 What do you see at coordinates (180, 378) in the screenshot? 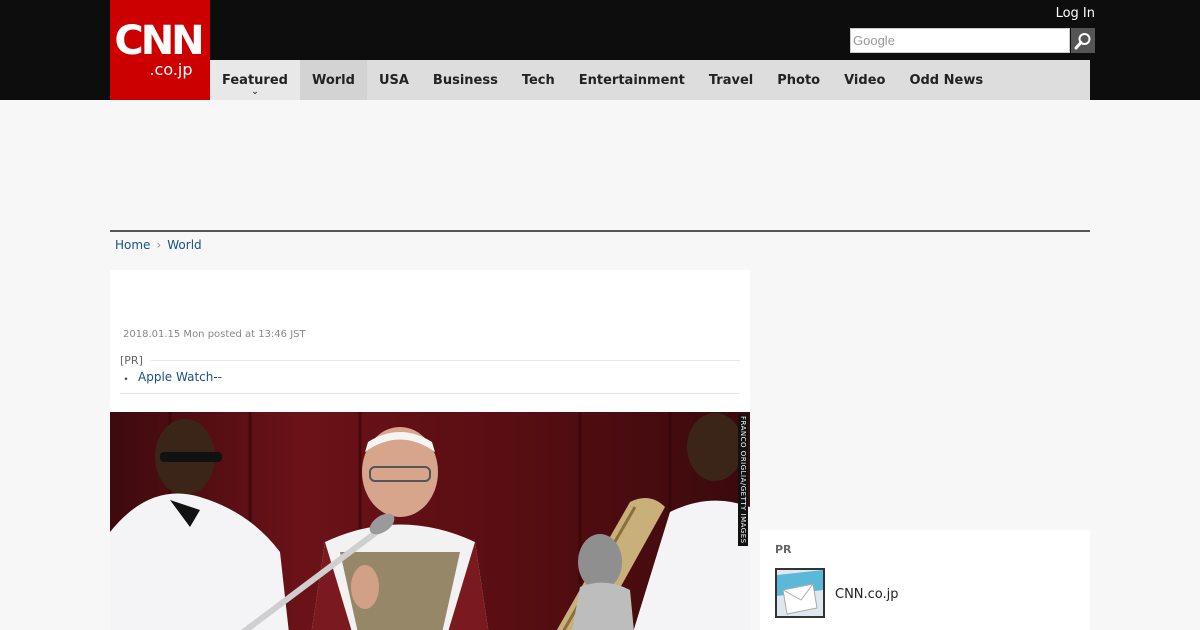
I see `pr-link: Apple Watch--` at bounding box center [180, 378].